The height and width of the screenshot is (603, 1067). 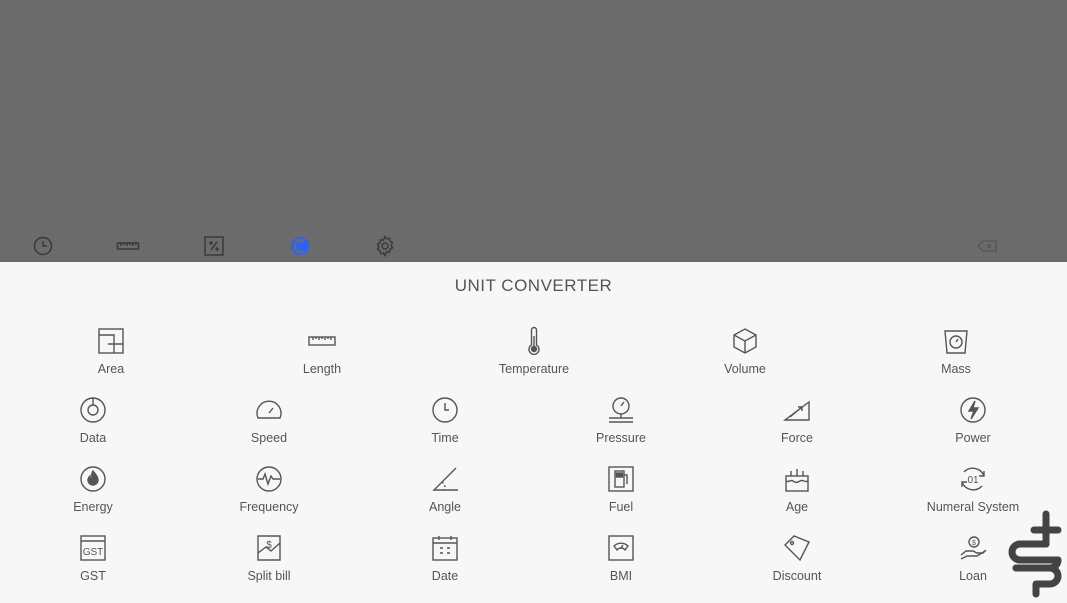 What do you see at coordinates (534, 357) in the screenshot?
I see `converter-temperature: Temperature` at bounding box center [534, 357].